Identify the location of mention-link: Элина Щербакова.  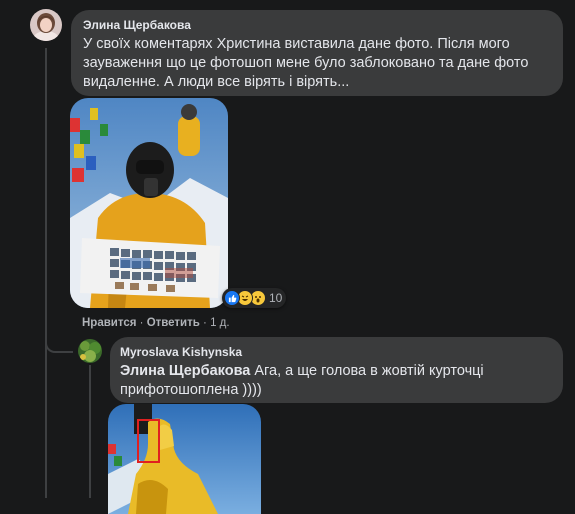
(185, 371).